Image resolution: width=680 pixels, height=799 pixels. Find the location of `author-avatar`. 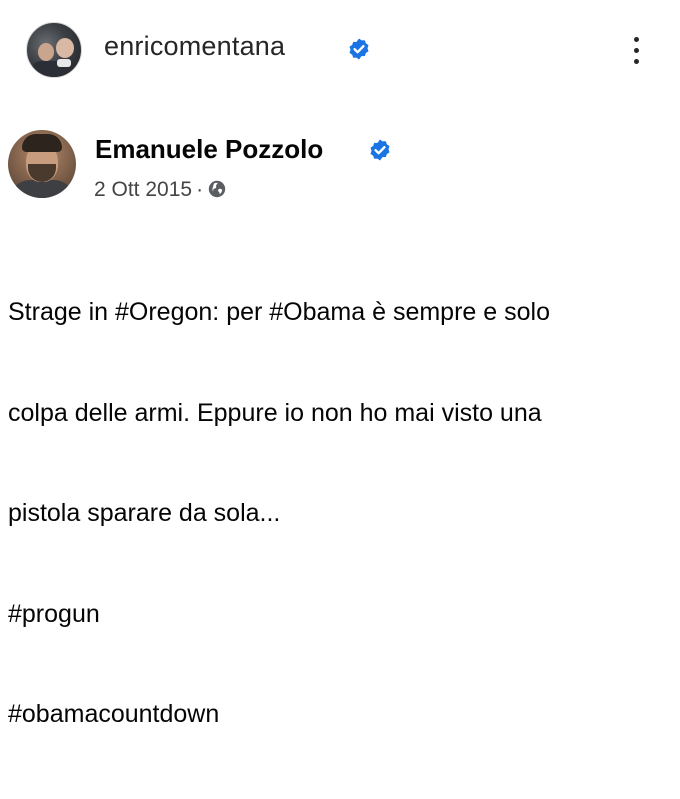

author-avatar is located at coordinates (42, 164).